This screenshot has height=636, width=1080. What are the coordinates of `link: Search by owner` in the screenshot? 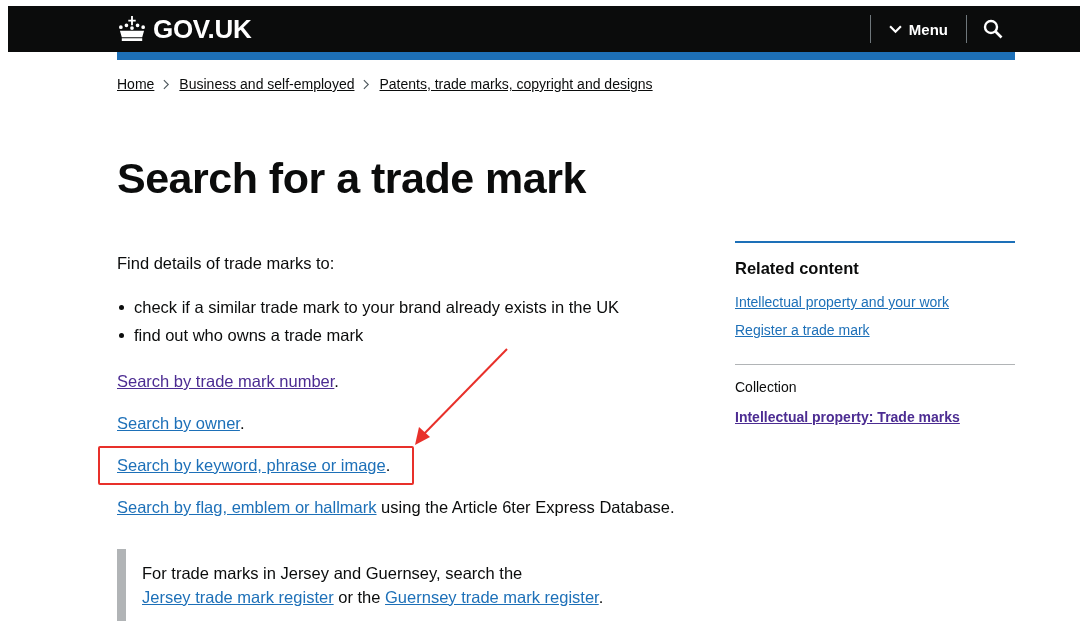 It's located at (178, 423).